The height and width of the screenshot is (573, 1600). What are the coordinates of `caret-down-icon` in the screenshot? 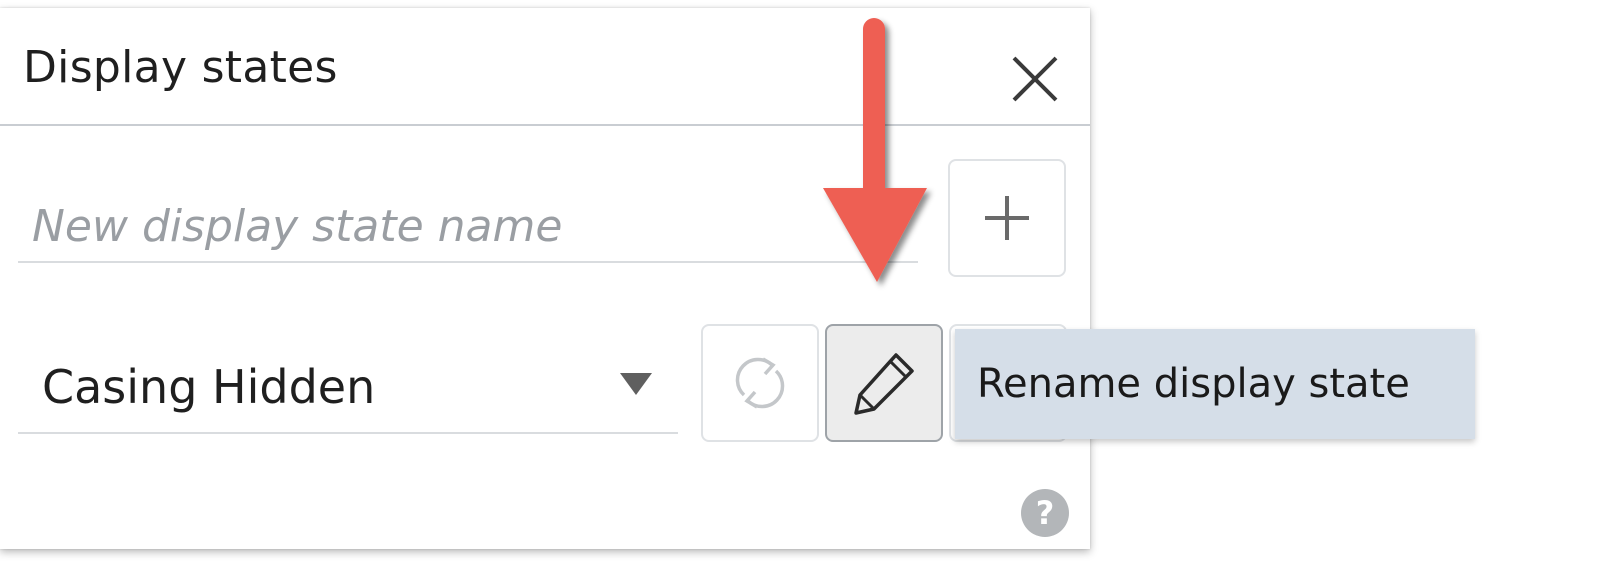 It's located at (636, 384).